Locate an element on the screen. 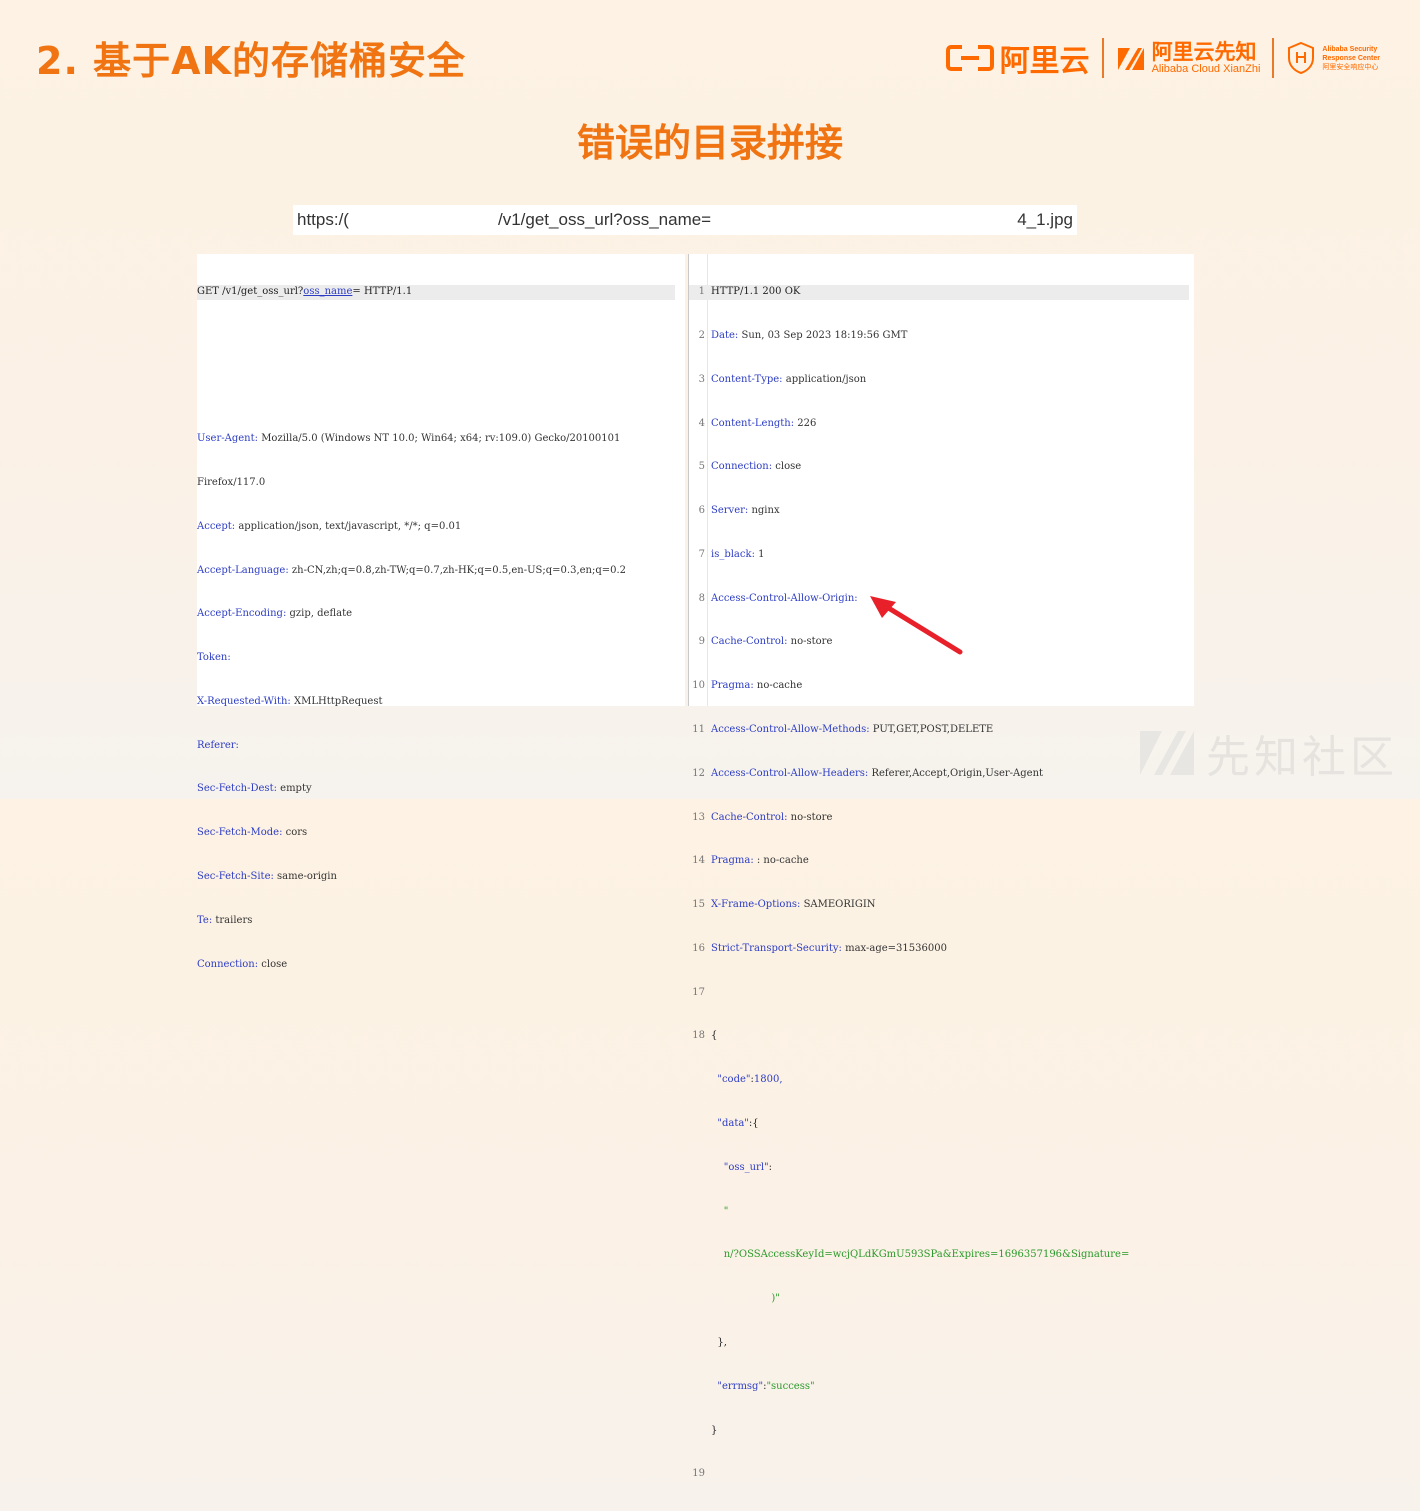 The height and width of the screenshot is (1511, 1420). header-row: Sec-Fetch-Dest: empty is located at coordinates (254, 789).